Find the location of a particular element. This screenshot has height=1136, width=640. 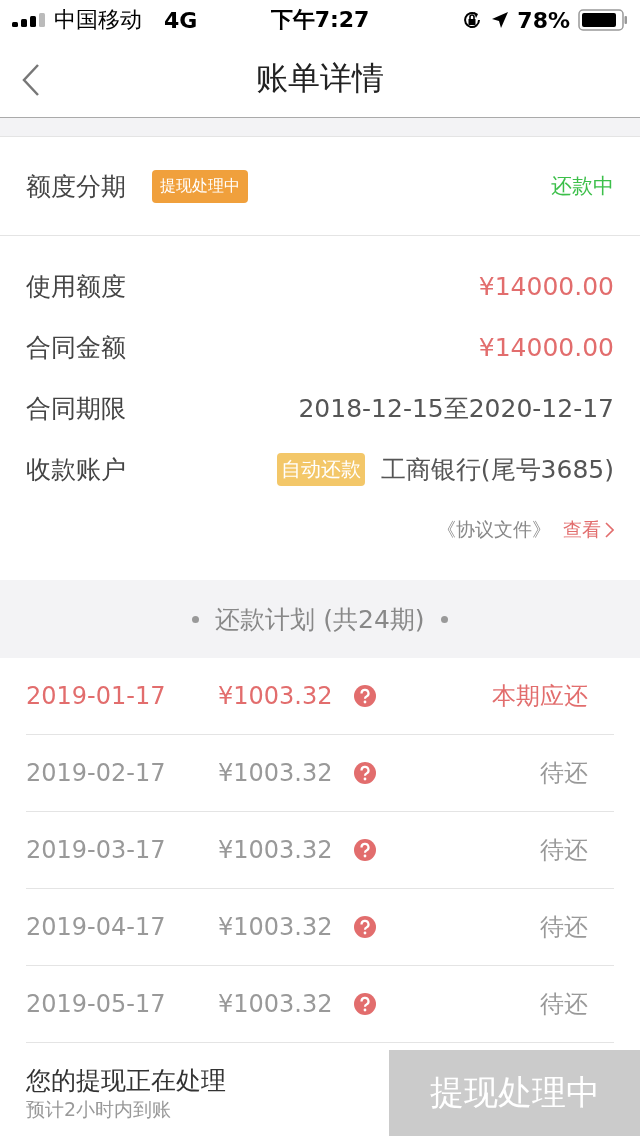

detail-label: 使用额度 is located at coordinates (76, 287).